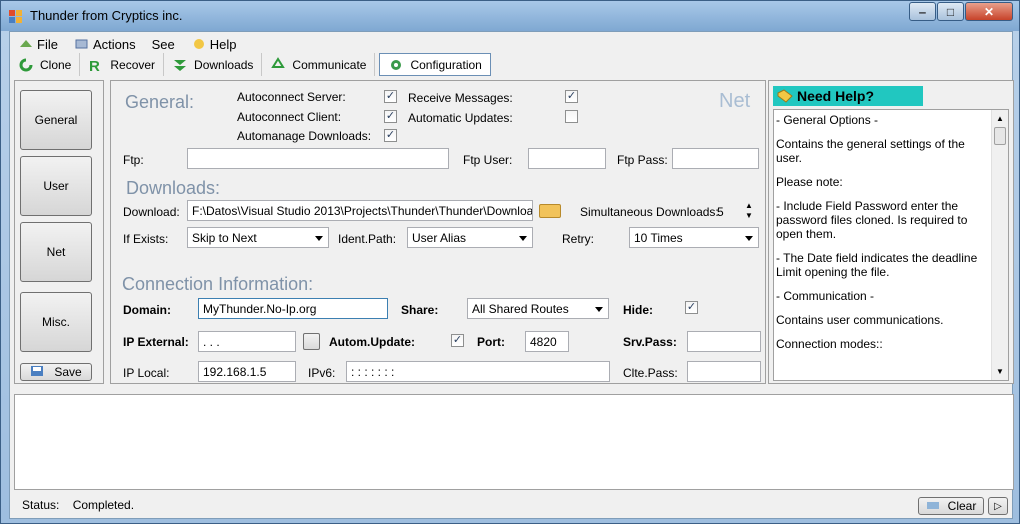 This screenshot has height=524, width=1020. Describe the element at coordinates (749, 212) in the screenshot. I see `spinner-arrows-icon: ▲ ▼` at that location.